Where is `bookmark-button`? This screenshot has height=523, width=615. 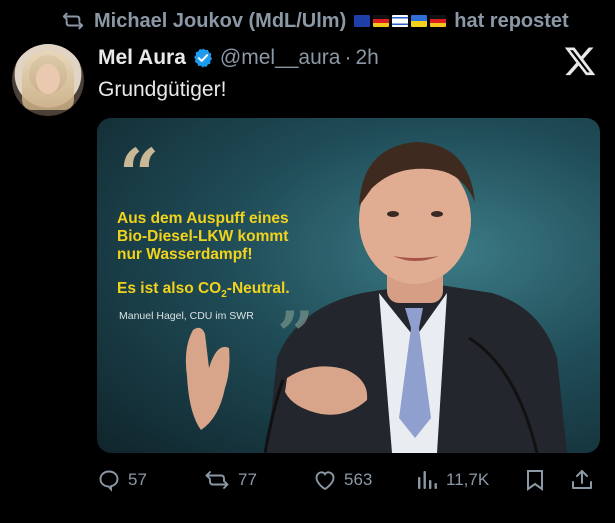 bookmark-button is located at coordinates (535, 480).